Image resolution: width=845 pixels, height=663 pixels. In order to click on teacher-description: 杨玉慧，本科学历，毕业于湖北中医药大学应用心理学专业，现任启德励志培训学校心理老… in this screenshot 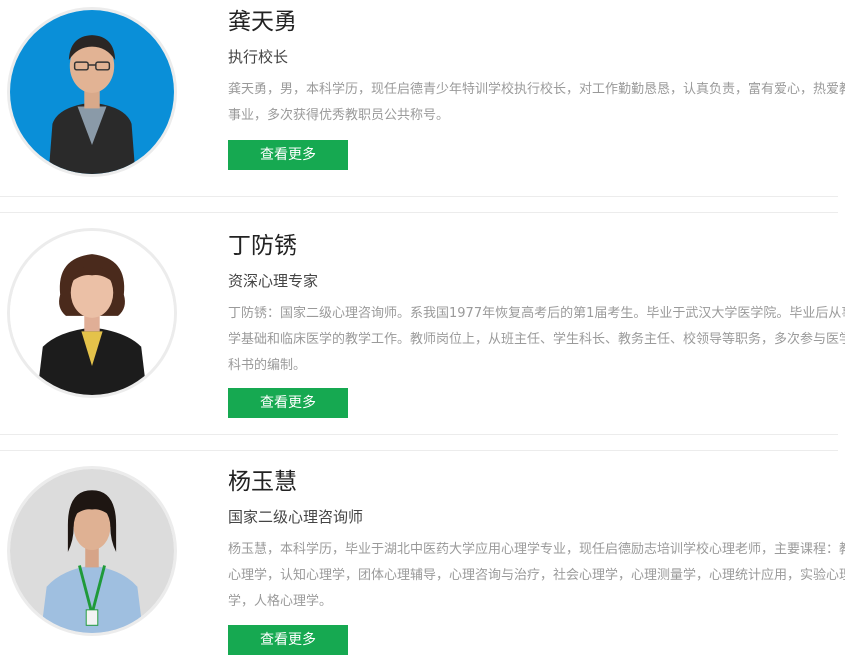, I will do `click(536, 575)`.